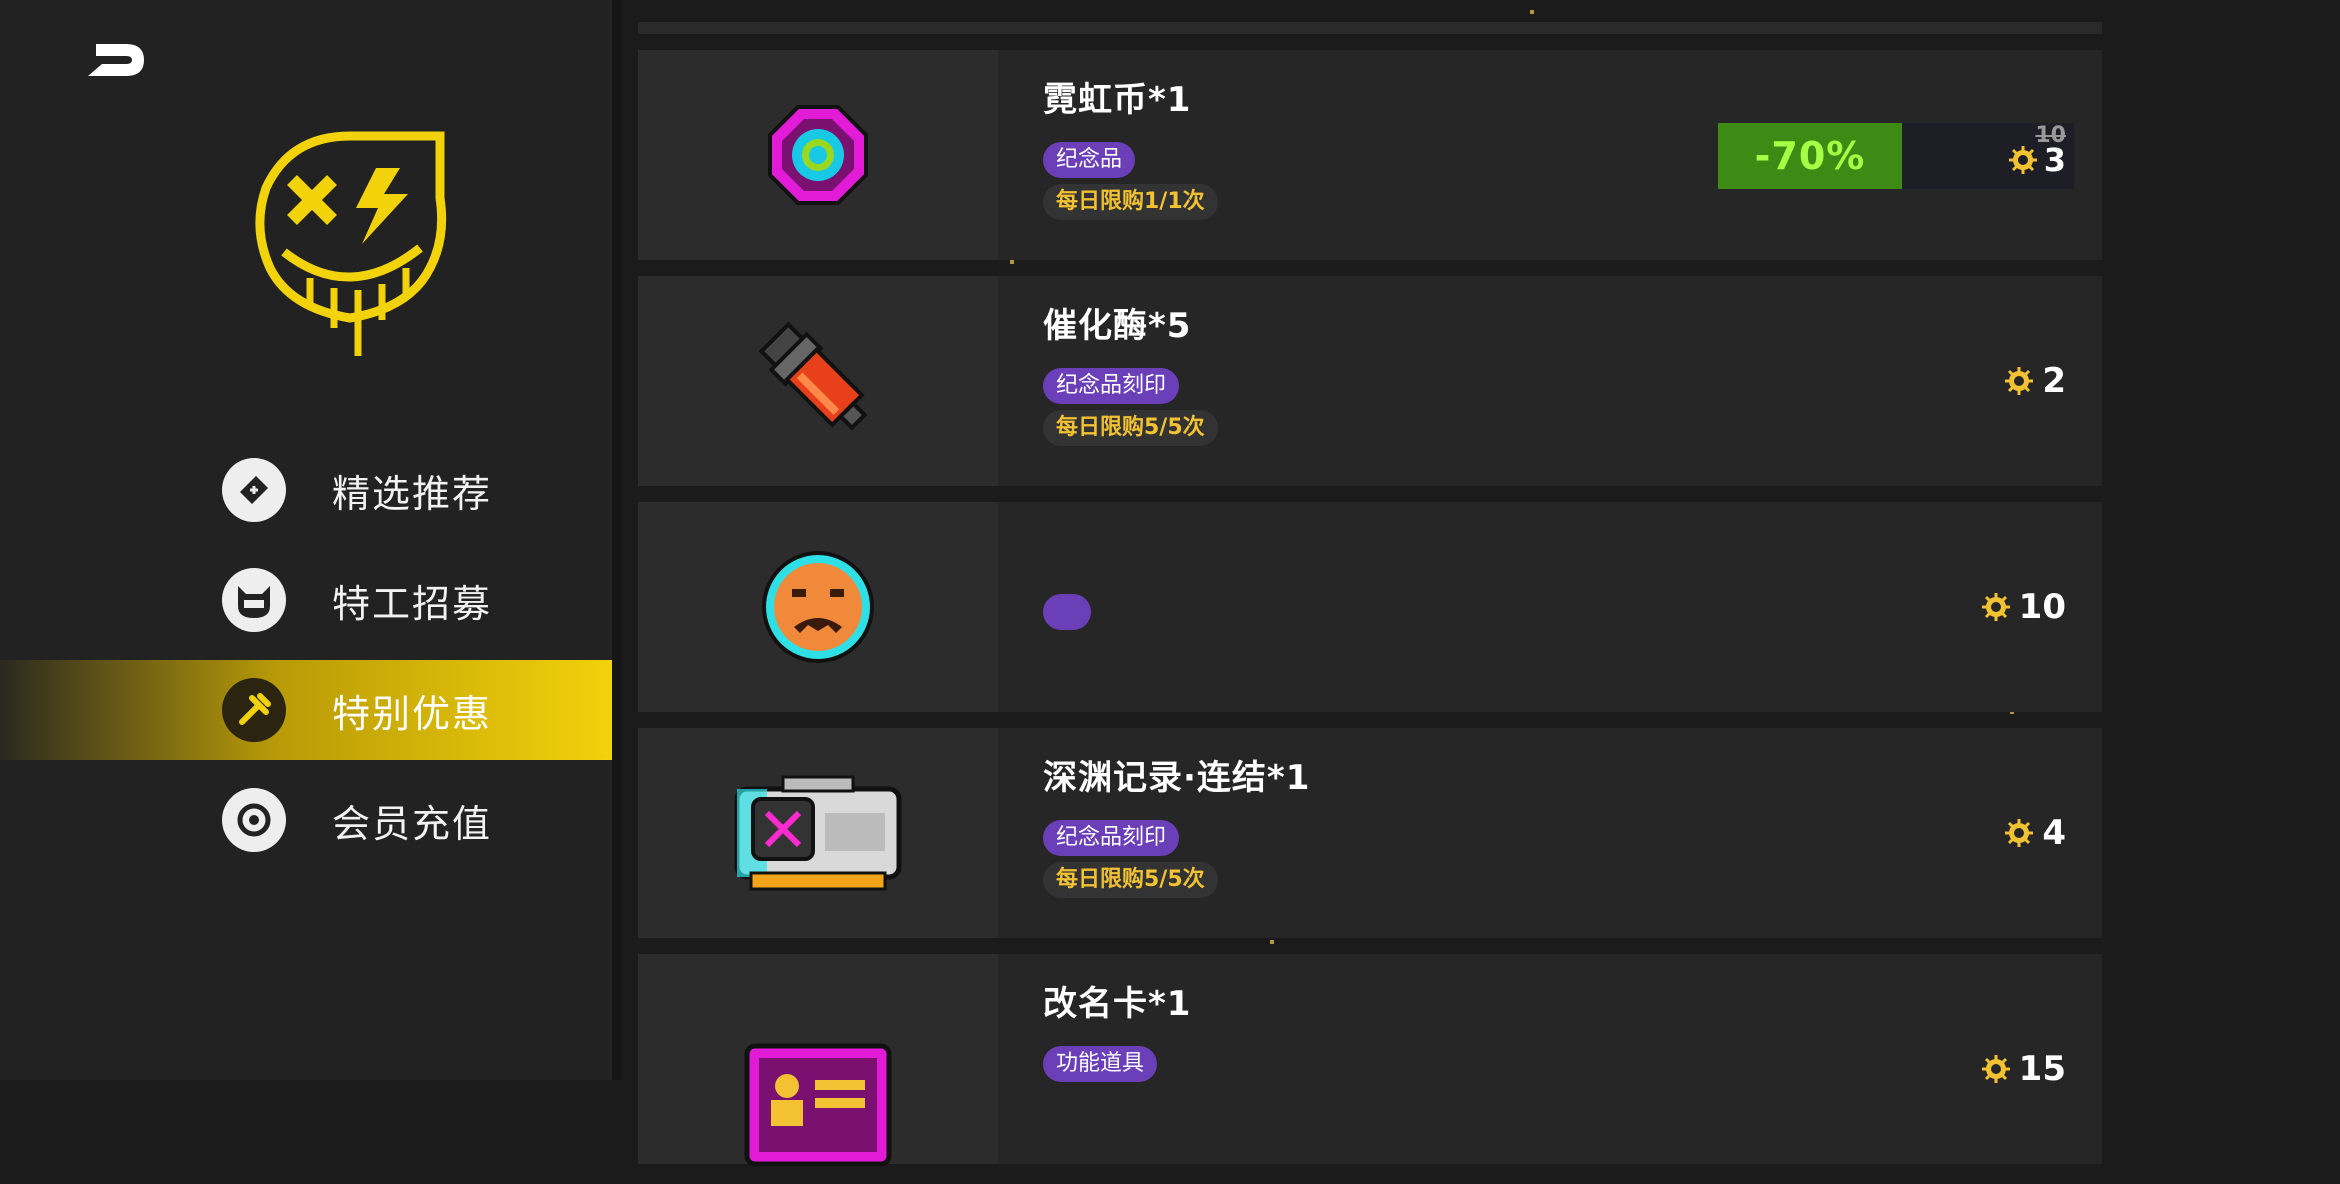 This screenshot has height=1184, width=2340. I want to click on neon-coin-icon, so click(818, 155).